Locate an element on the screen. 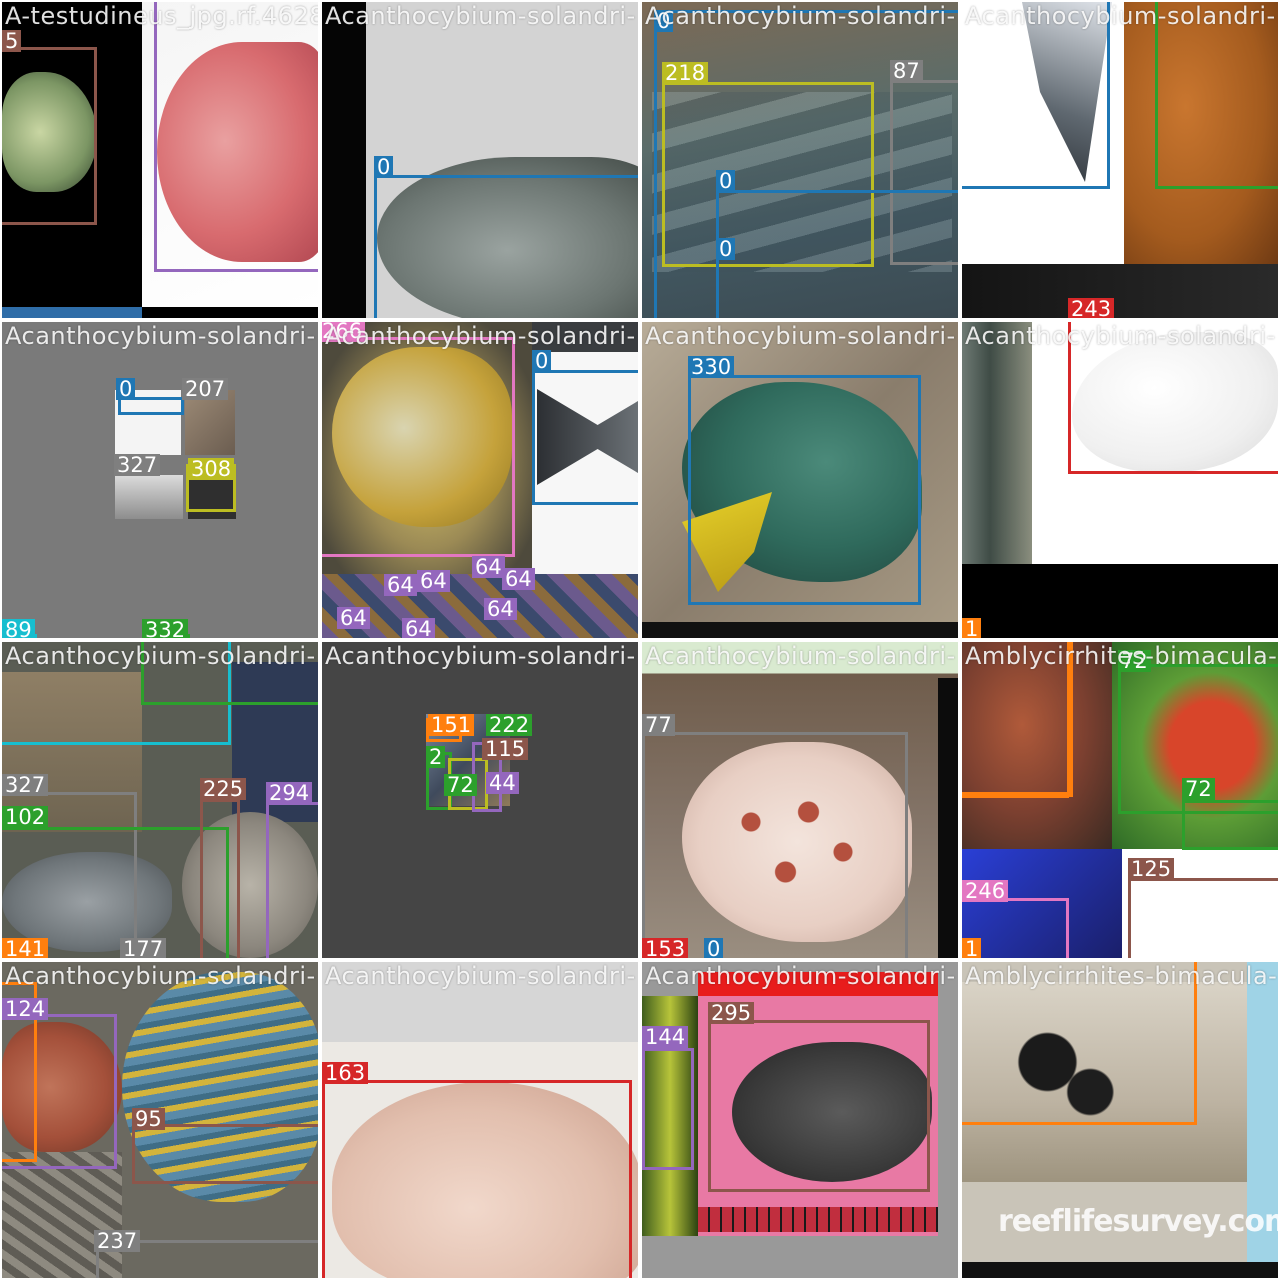 This screenshot has width=1280, height=1280. bbox-label: 294 is located at coordinates (289, 793).